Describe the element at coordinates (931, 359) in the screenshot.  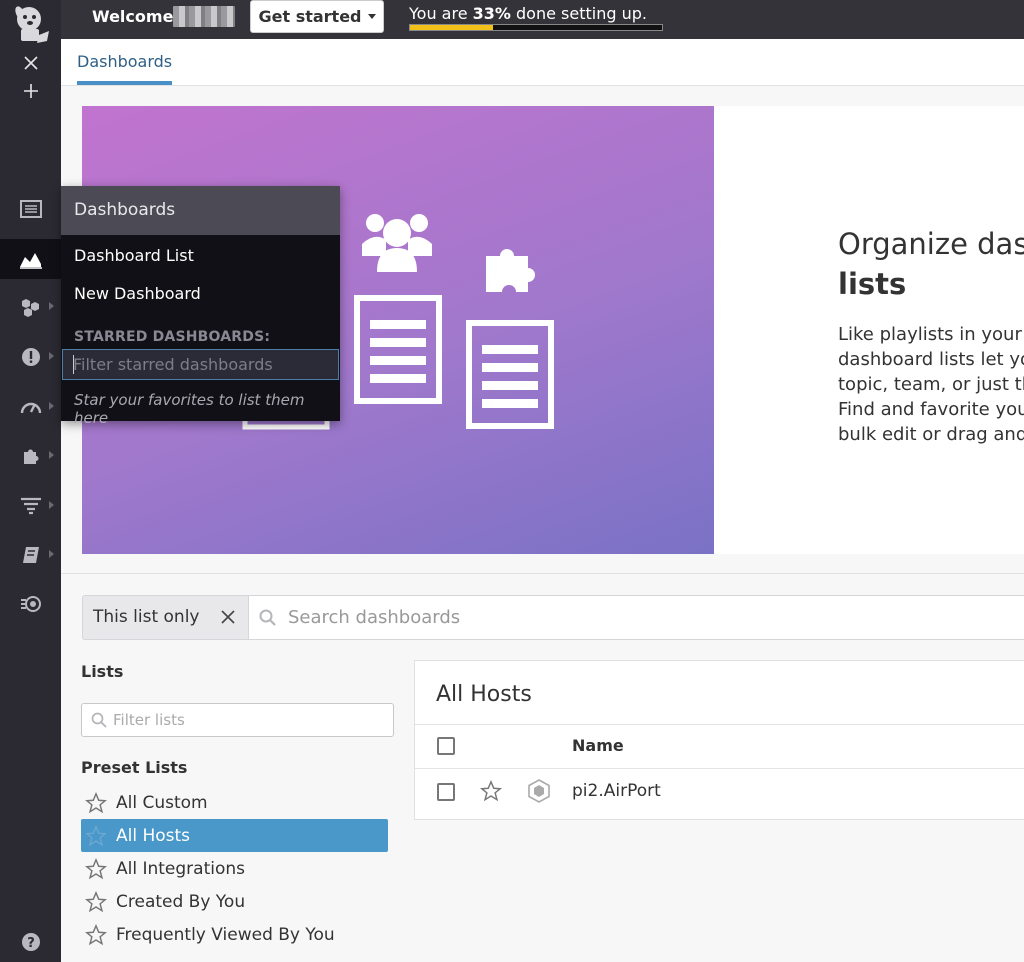
I see `hero-body-line: dashboard lists let yo` at that location.